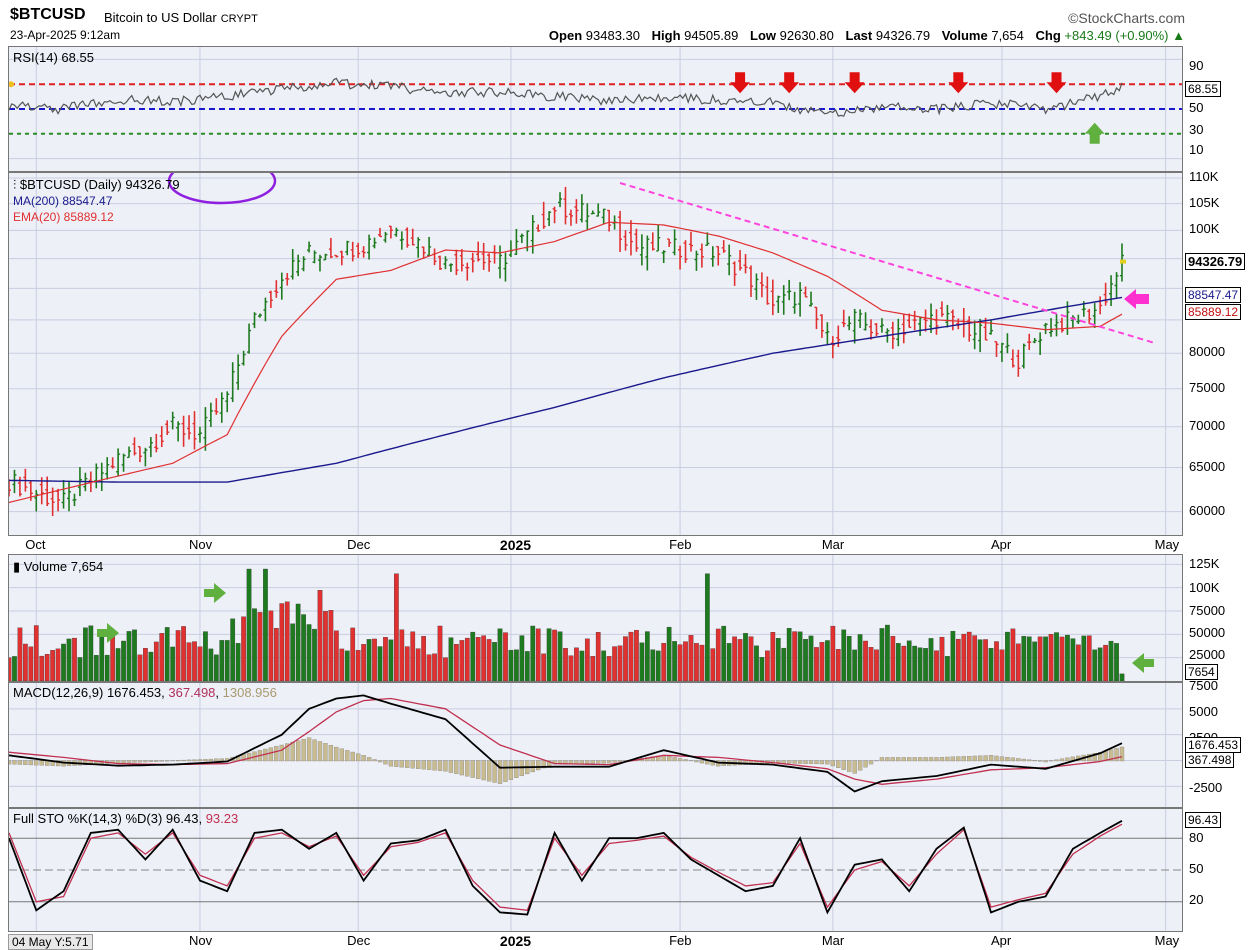 This screenshot has height=950, width=1251. I want to click on sto-panel: Full STO %K(14,3) %D(3) 96.43, 93.23, so click(595, 870).